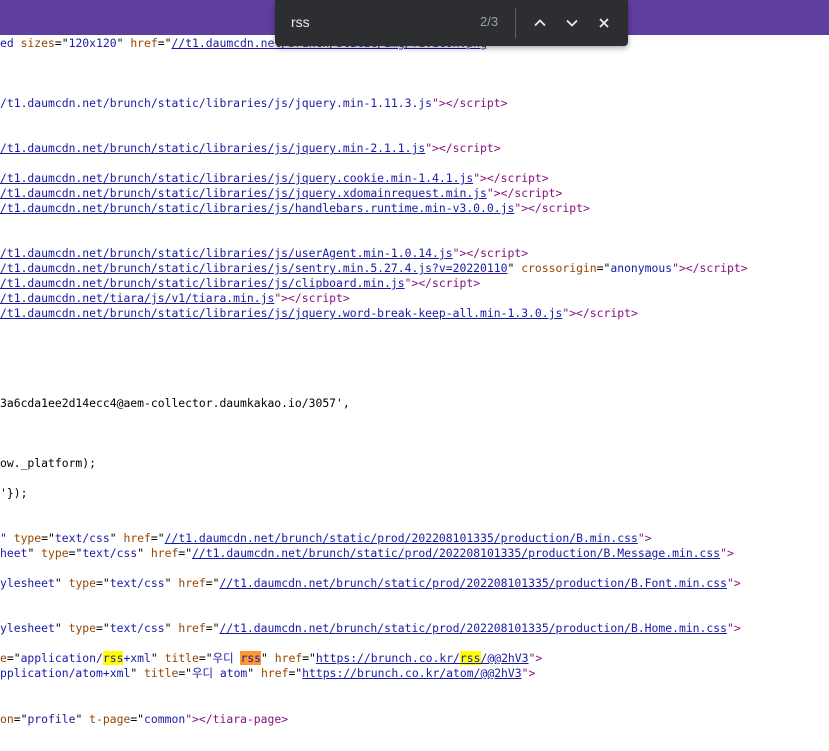 The image size is (829, 751). What do you see at coordinates (381, 22) in the screenshot?
I see `find-input` at bounding box center [381, 22].